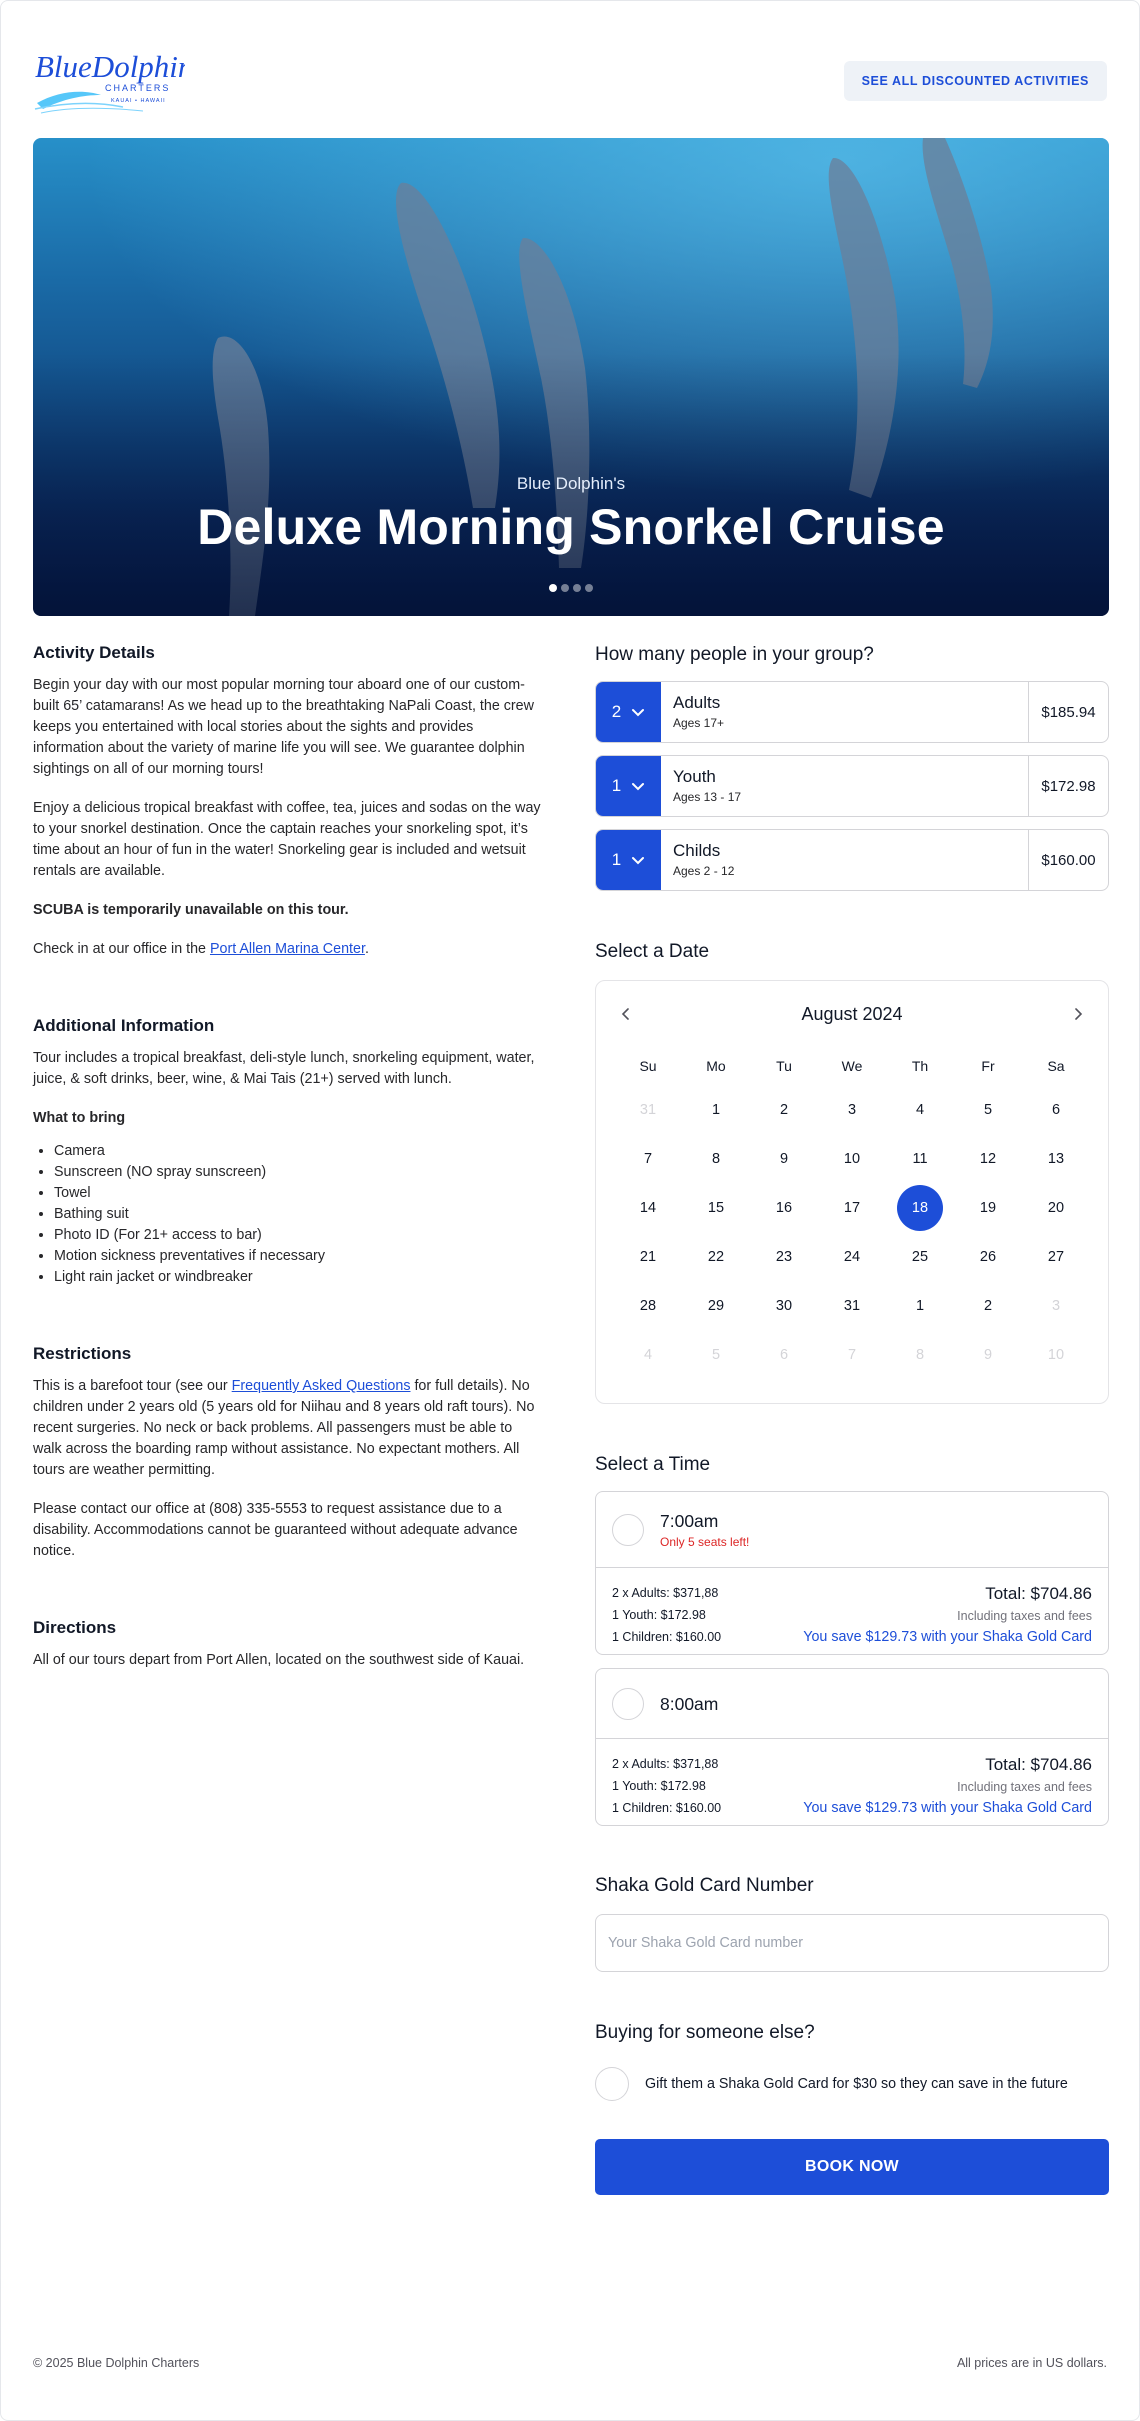 The image size is (1140, 2421). What do you see at coordinates (116, 2363) in the screenshot?
I see `copyright: © 2025 Blue Dolphin Charters` at bounding box center [116, 2363].